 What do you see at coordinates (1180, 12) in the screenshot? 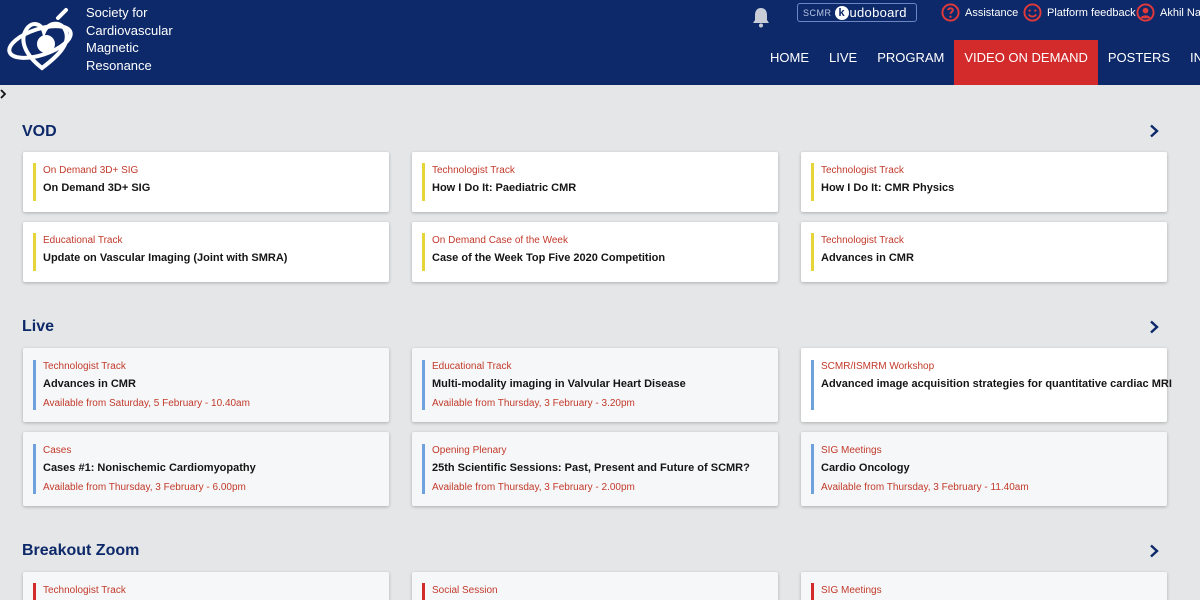
I see `user-name: Akhil Narai` at bounding box center [1180, 12].